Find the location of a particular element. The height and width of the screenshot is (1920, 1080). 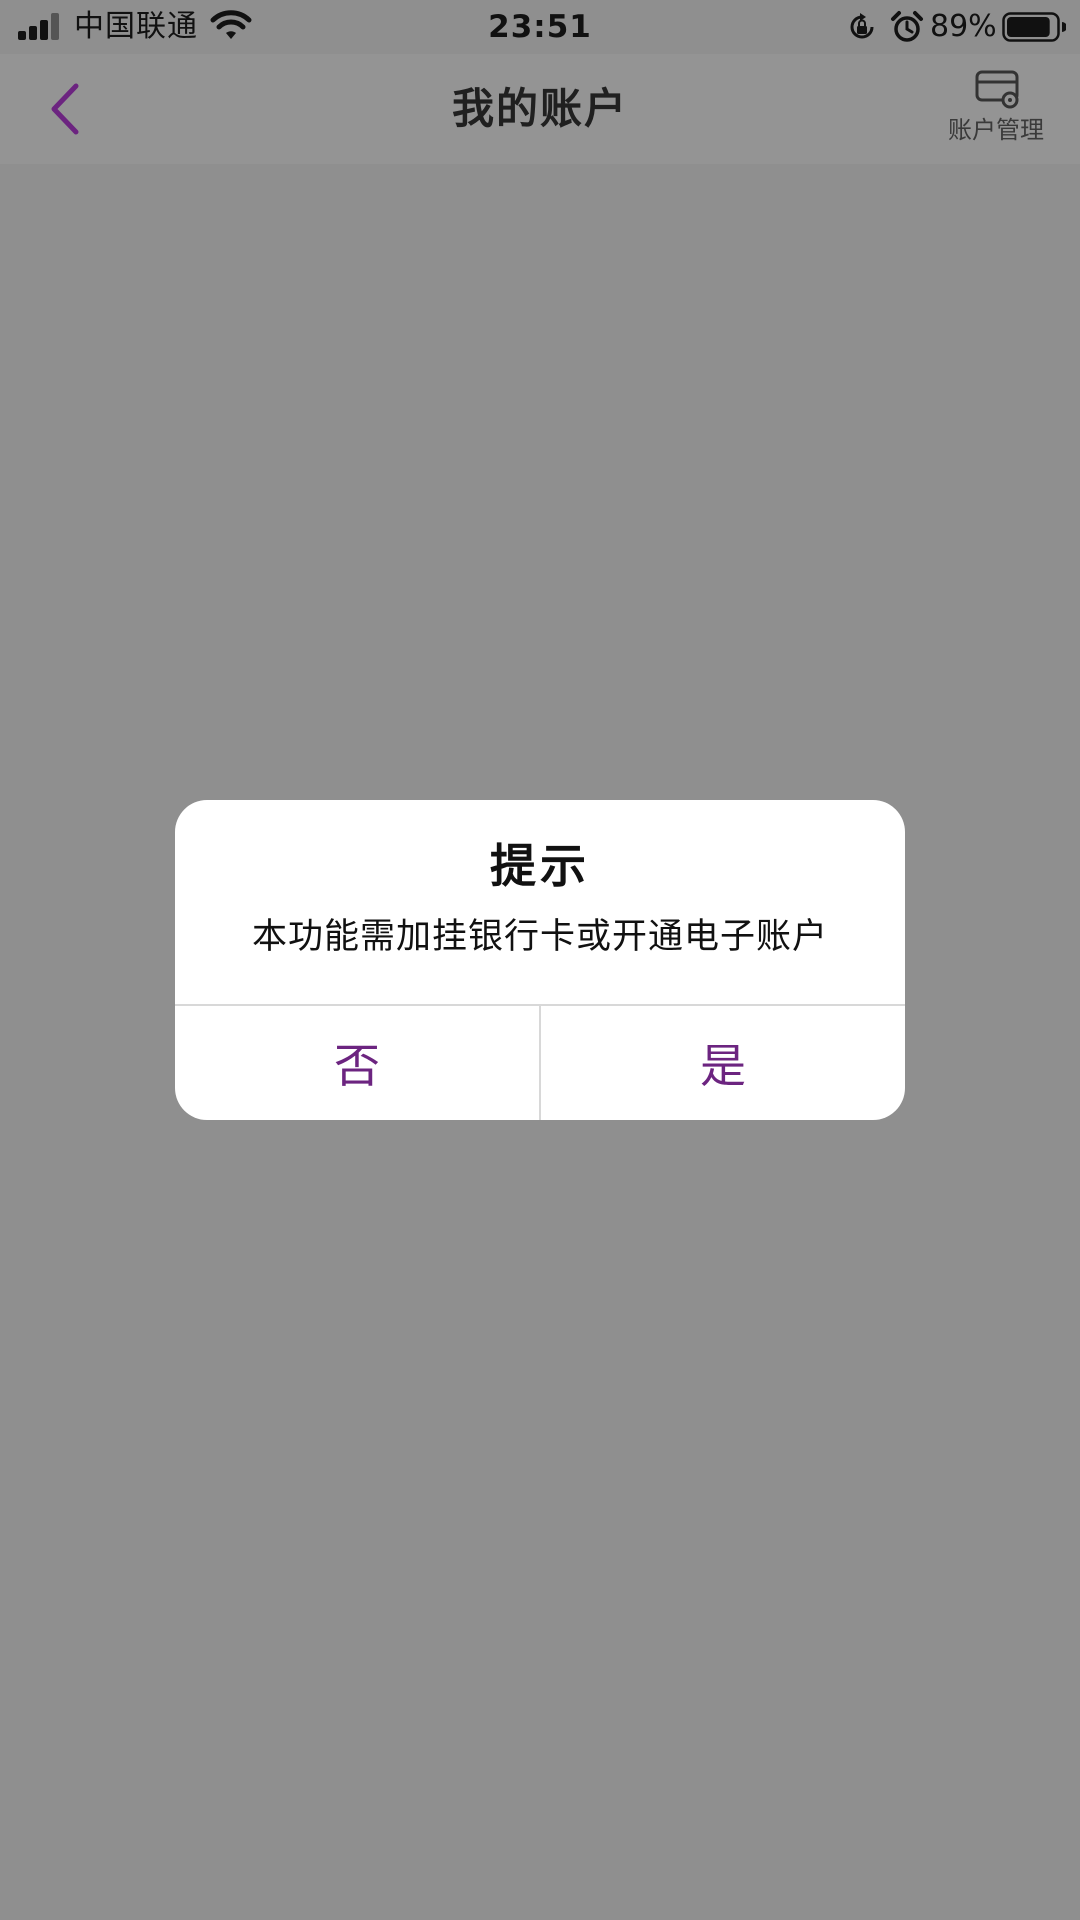

status-bar: 中国联通 23:51 89% is located at coordinates (540, 27).